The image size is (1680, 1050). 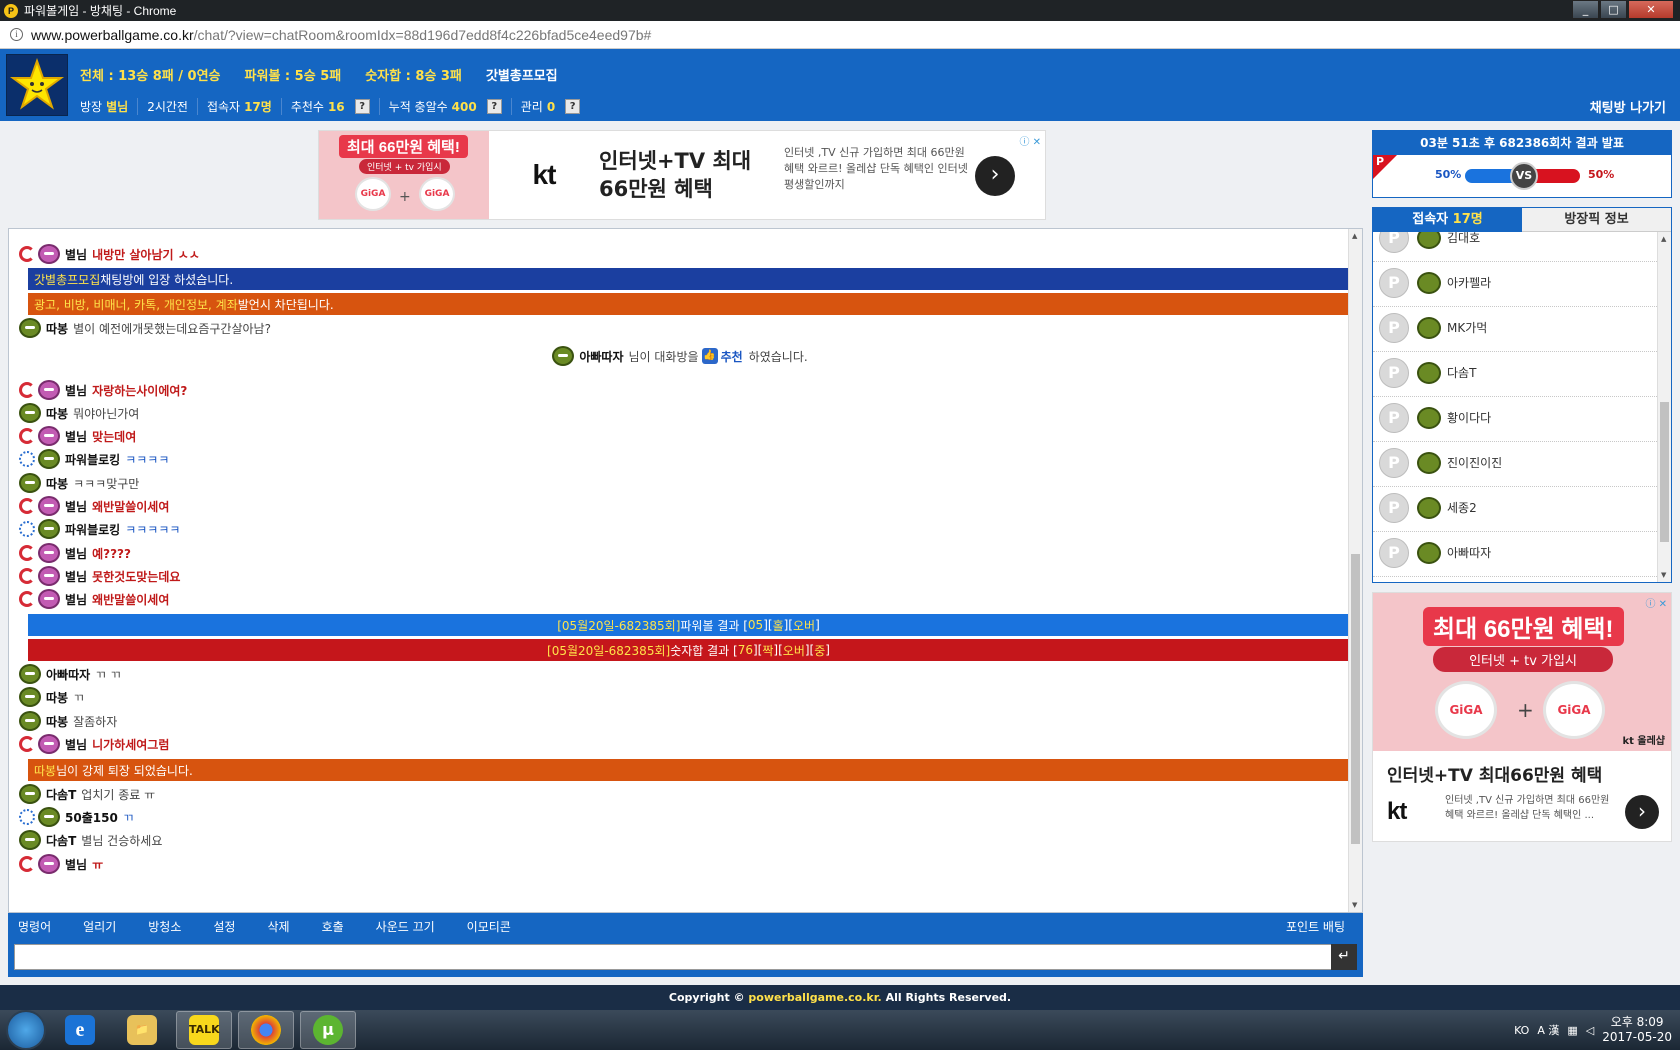 What do you see at coordinates (328, 1030) in the screenshot?
I see `taskbar-utorrent: μ` at bounding box center [328, 1030].